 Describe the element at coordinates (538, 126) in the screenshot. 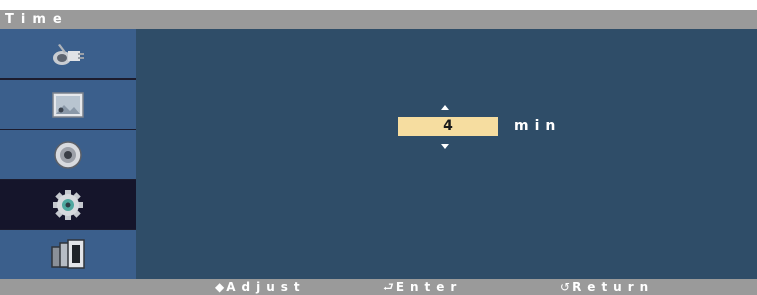

I see `unit-label: min` at that location.